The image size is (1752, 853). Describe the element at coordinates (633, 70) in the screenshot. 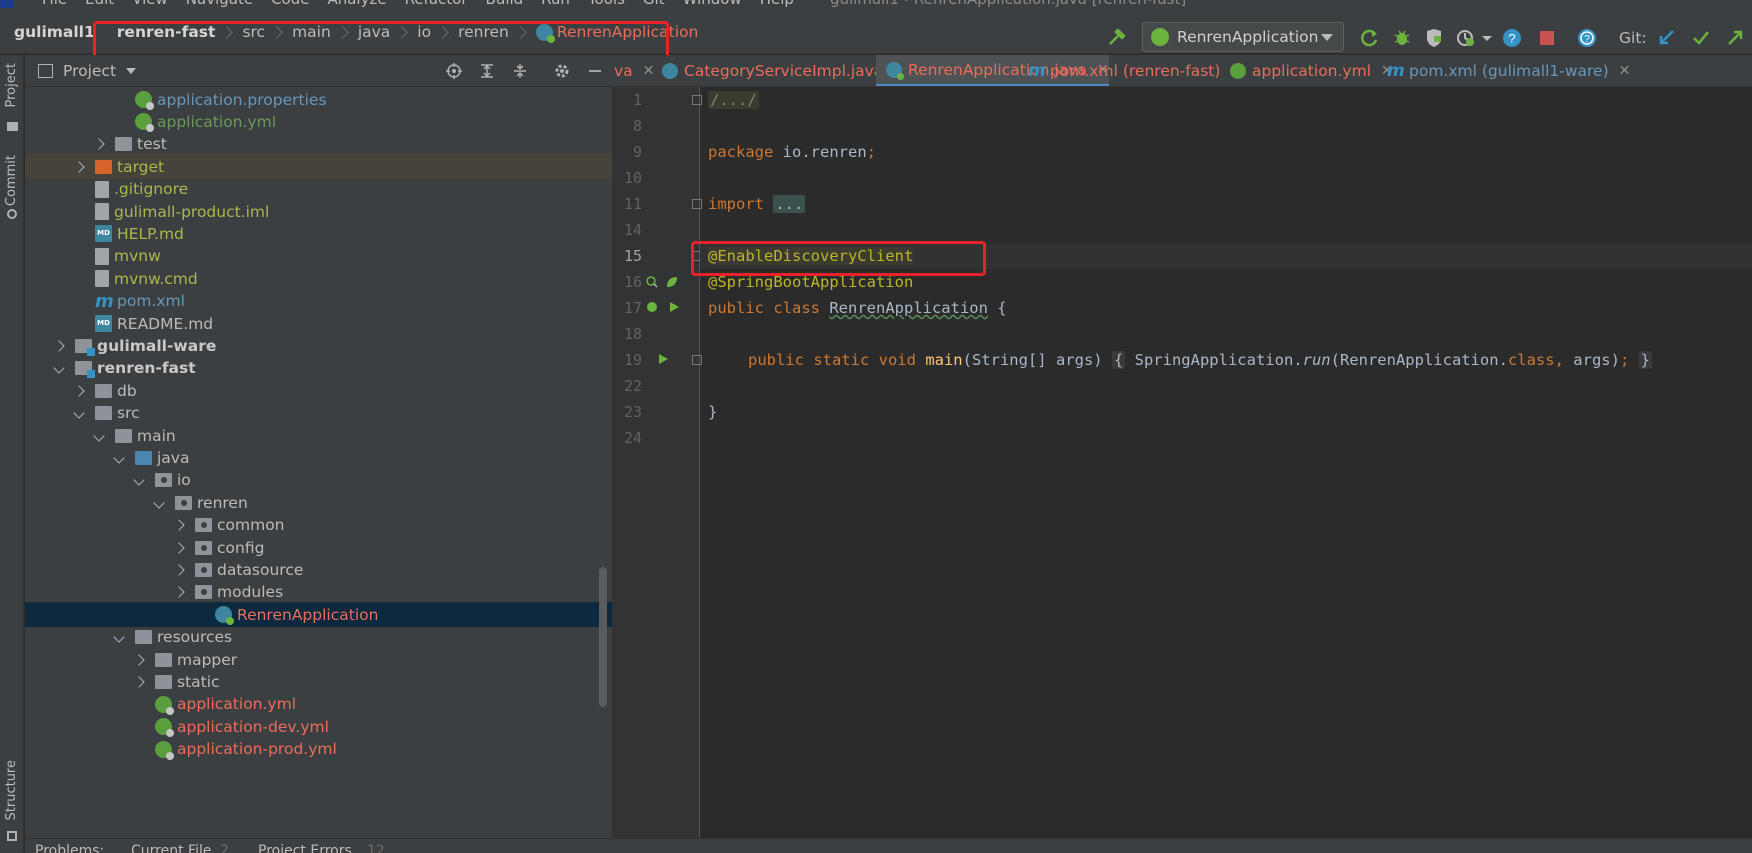

I see `editor-tab: va ✕` at that location.